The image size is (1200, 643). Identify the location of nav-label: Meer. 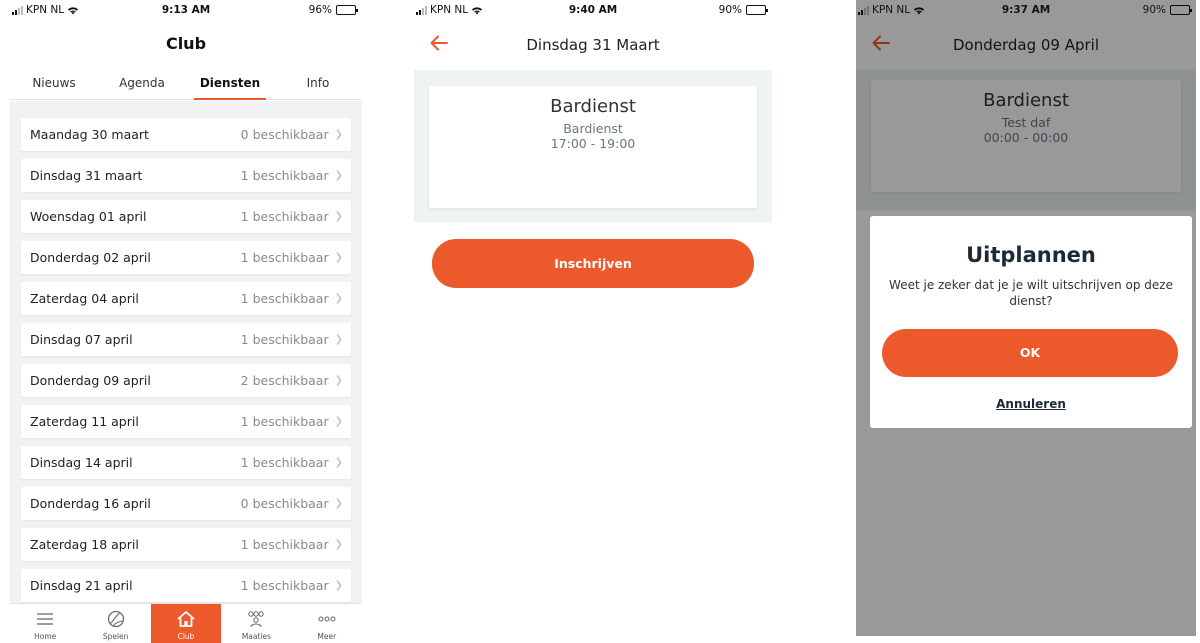
(327, 636).